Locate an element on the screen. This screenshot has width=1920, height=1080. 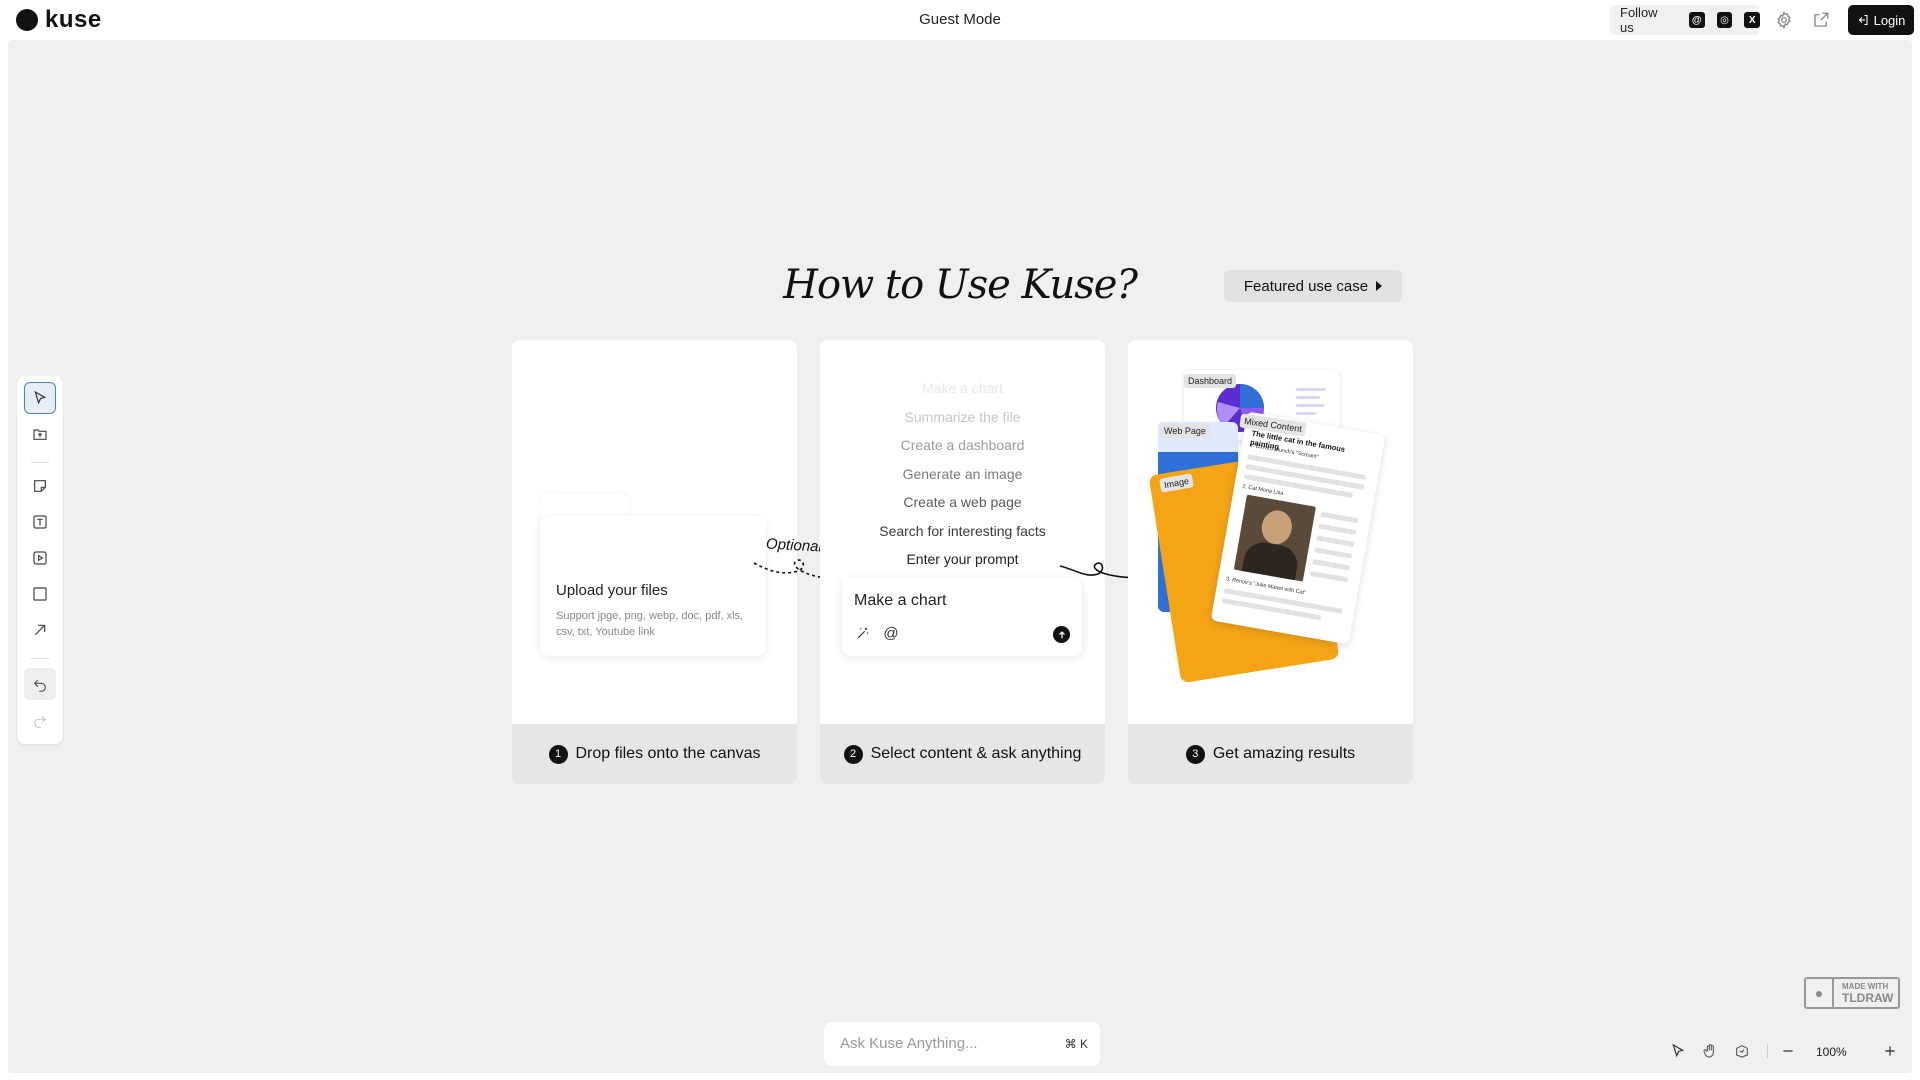
prompt-input-text: Make a chart is located at coordinates (900, 601).